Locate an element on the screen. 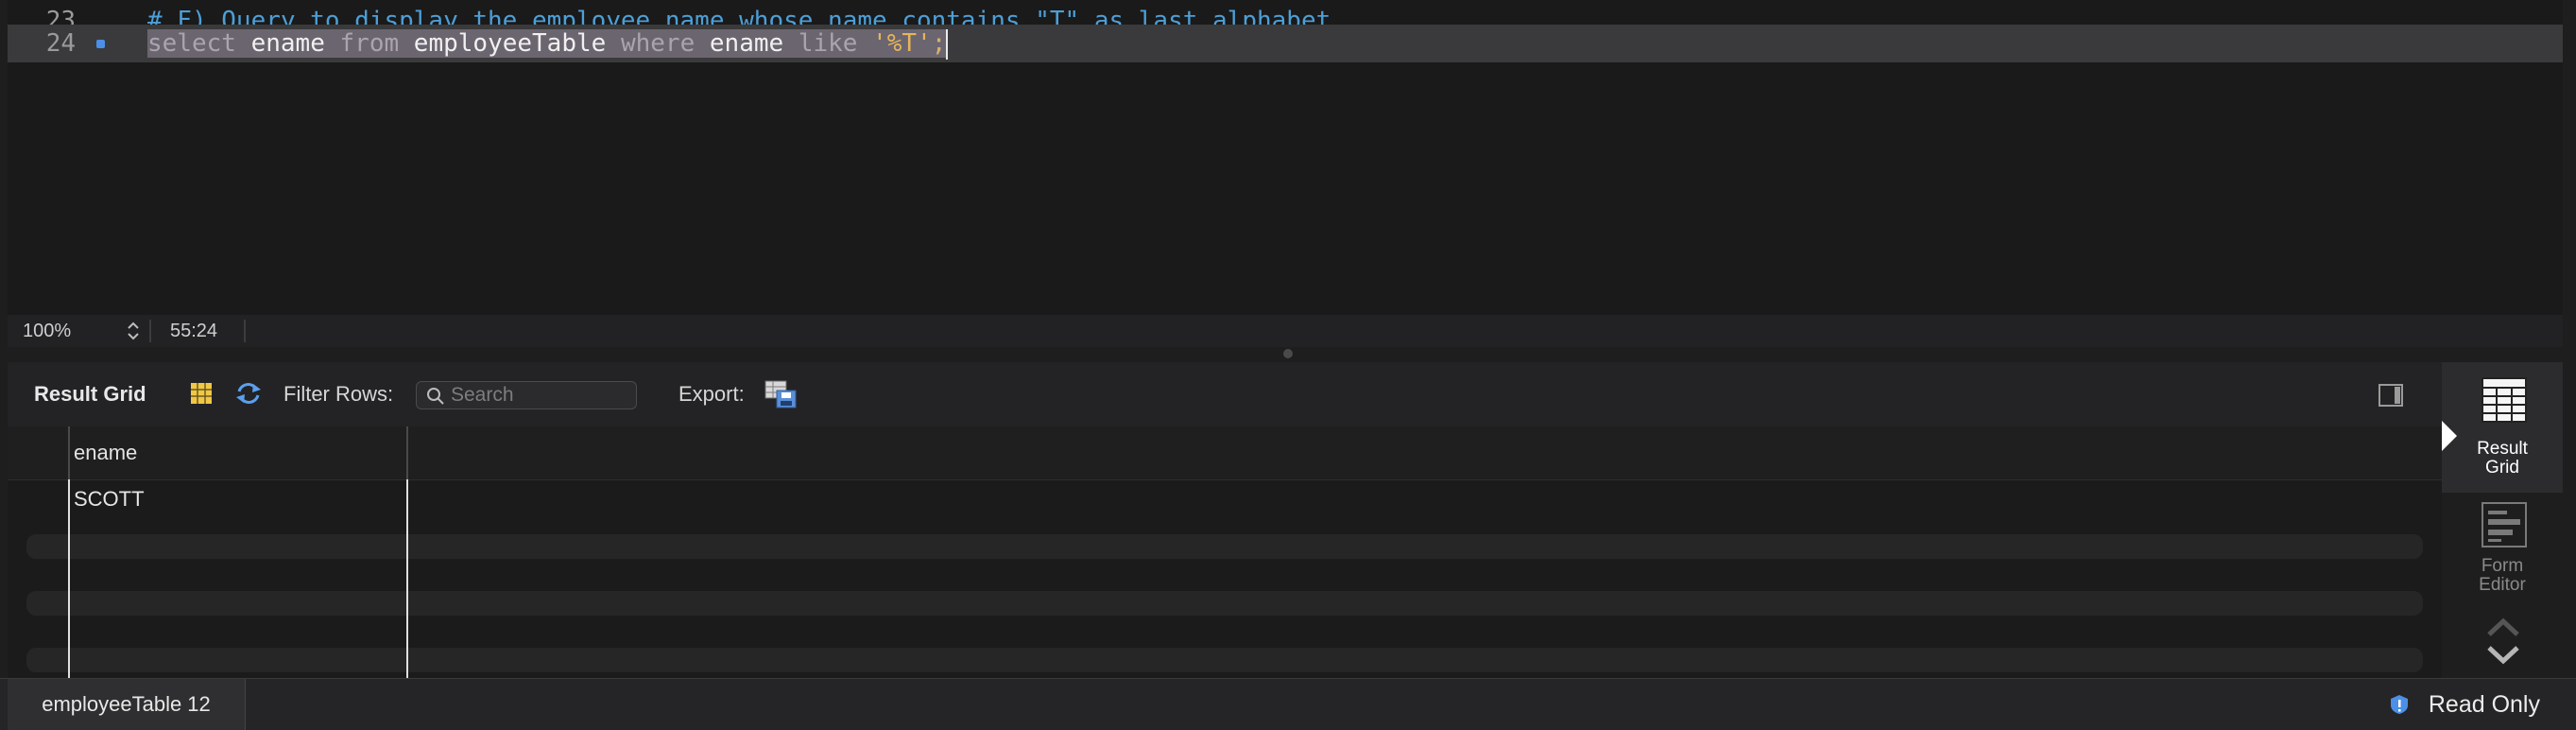 Image resolution: width=2576 pixels, height=730 pixels. keyword: from is located at coordinates (369, 44).